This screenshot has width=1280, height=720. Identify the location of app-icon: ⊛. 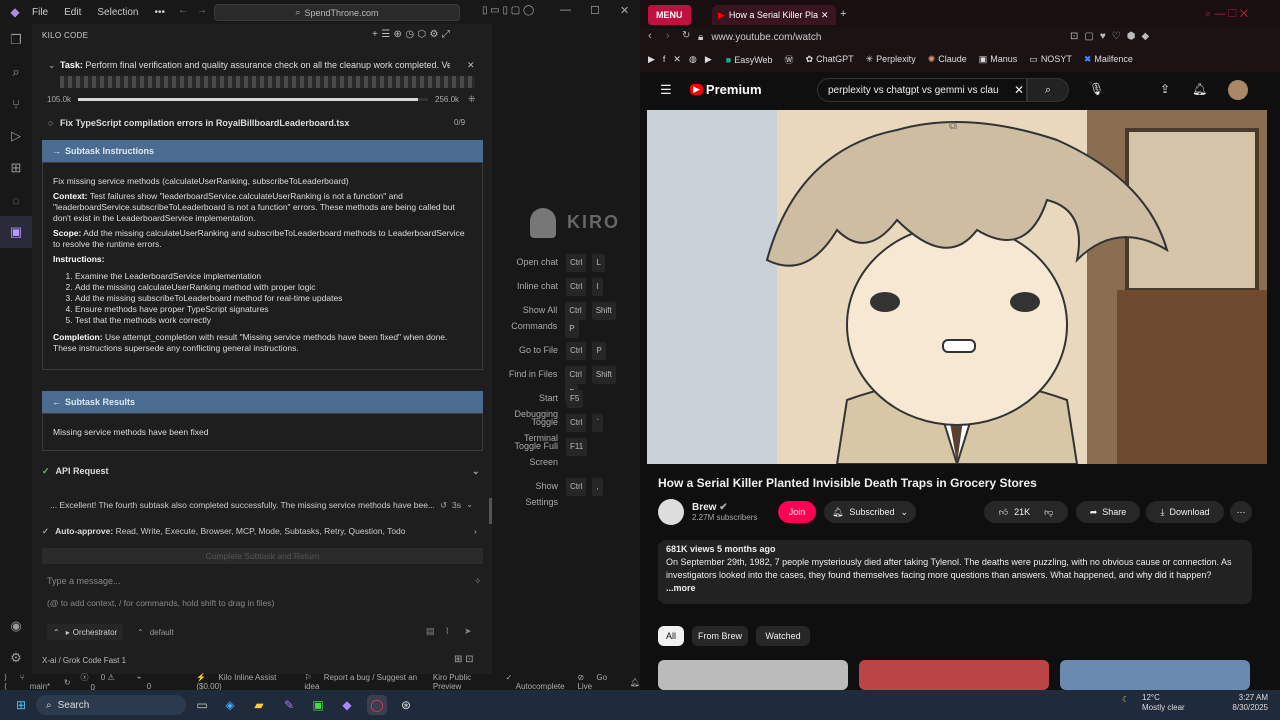
(406, 705).